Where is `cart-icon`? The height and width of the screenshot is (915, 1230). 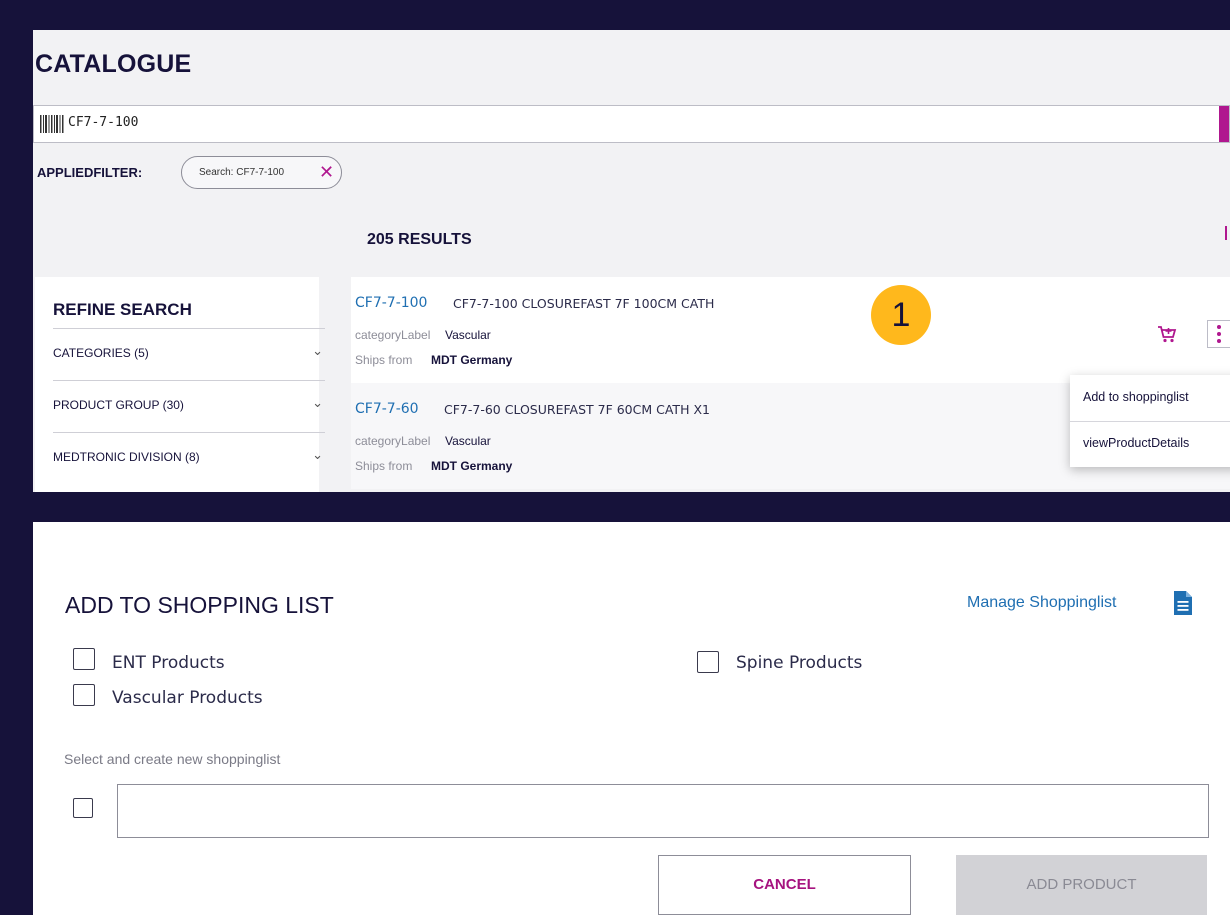 cart-icon is located at coordinates (1167, 334).